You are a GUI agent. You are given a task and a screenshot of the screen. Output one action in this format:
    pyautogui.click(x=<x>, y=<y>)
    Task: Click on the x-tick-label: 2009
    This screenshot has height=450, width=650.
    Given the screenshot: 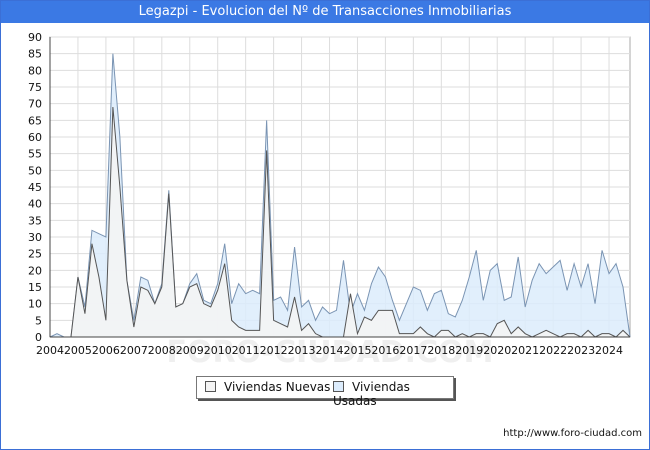 What is the action you would take?
    pyautogui.click(x=190, y=350)
    